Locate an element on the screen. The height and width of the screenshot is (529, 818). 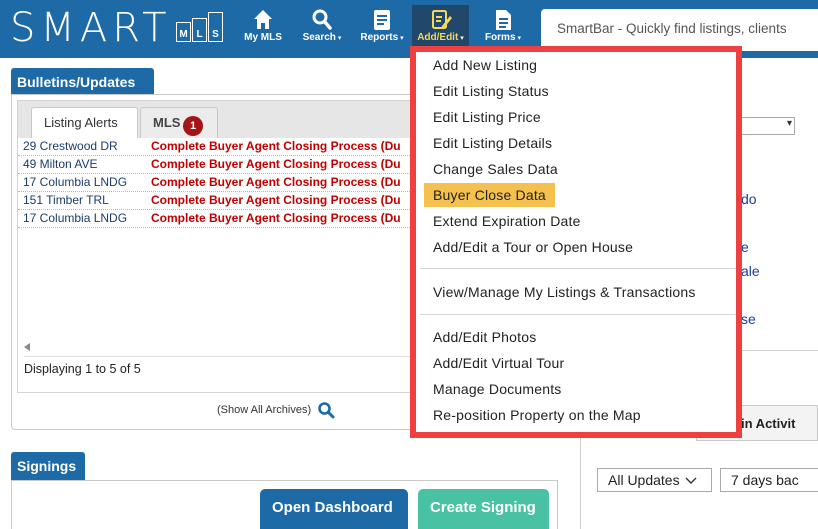
menu-item-add-edit-photos: Add/Edit Photos is located at coordinates (484, 337).